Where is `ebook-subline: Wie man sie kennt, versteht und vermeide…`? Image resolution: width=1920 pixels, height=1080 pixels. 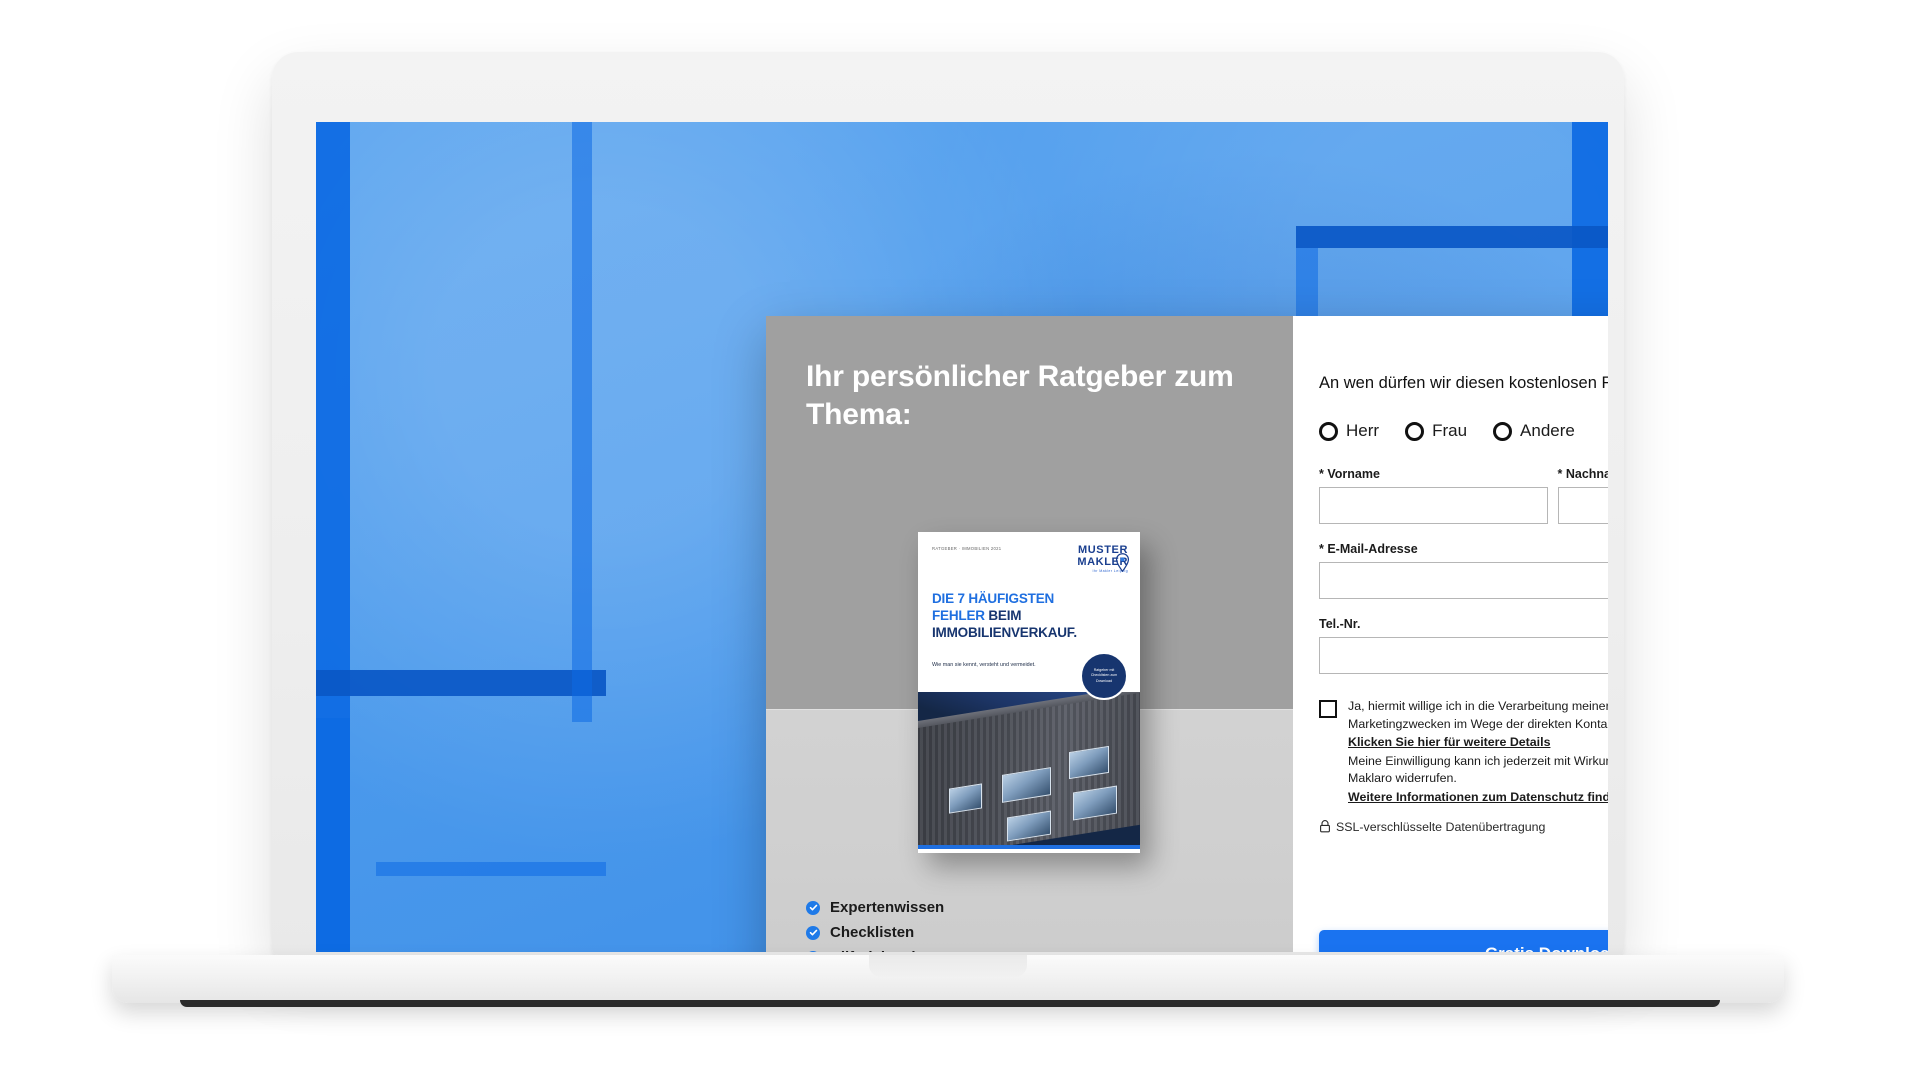 ebook-subline: Wie man sie kennt, versteht und vermeide… is located at coordinates (984, 665).